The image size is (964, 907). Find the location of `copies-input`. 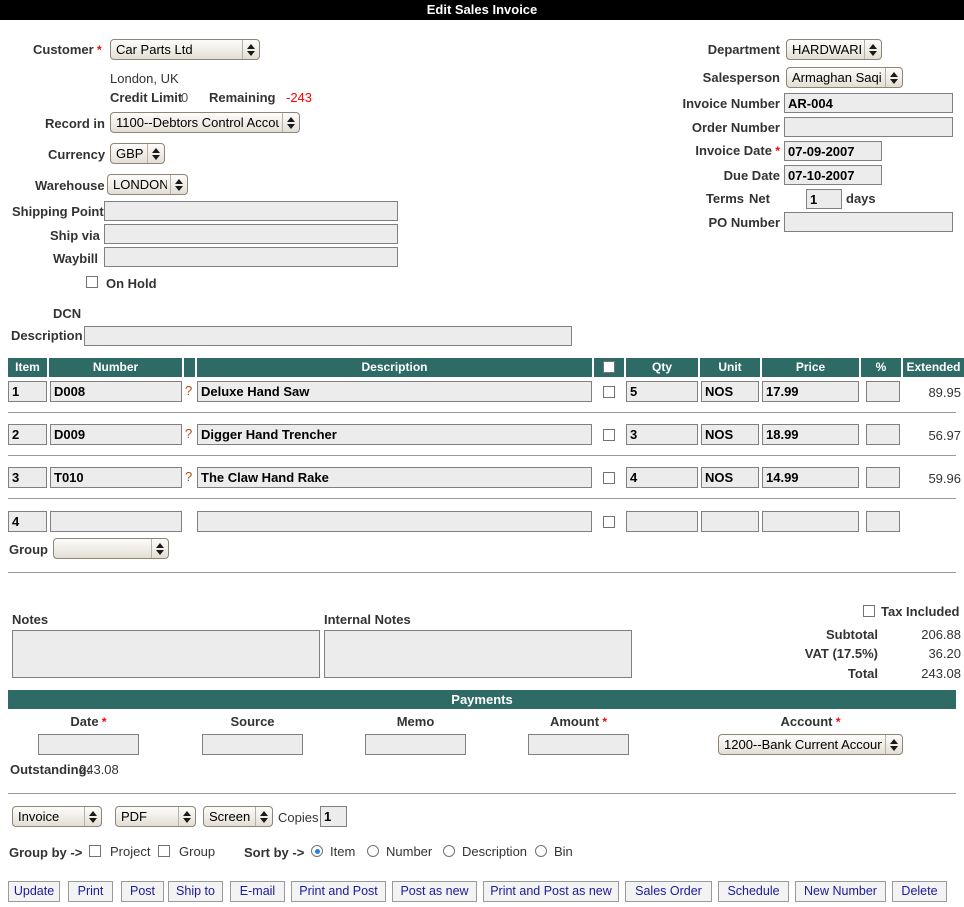

copies-input is located at coordinates (333, 816).